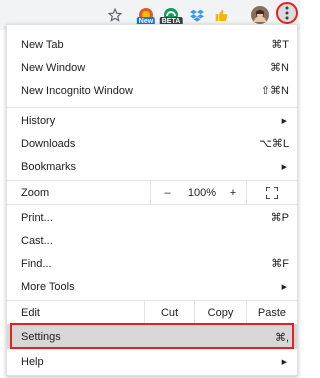 Image resolution: width=320 pixels, height=378 pixels. I want to click on fullscreen-button, so click(271, 192).